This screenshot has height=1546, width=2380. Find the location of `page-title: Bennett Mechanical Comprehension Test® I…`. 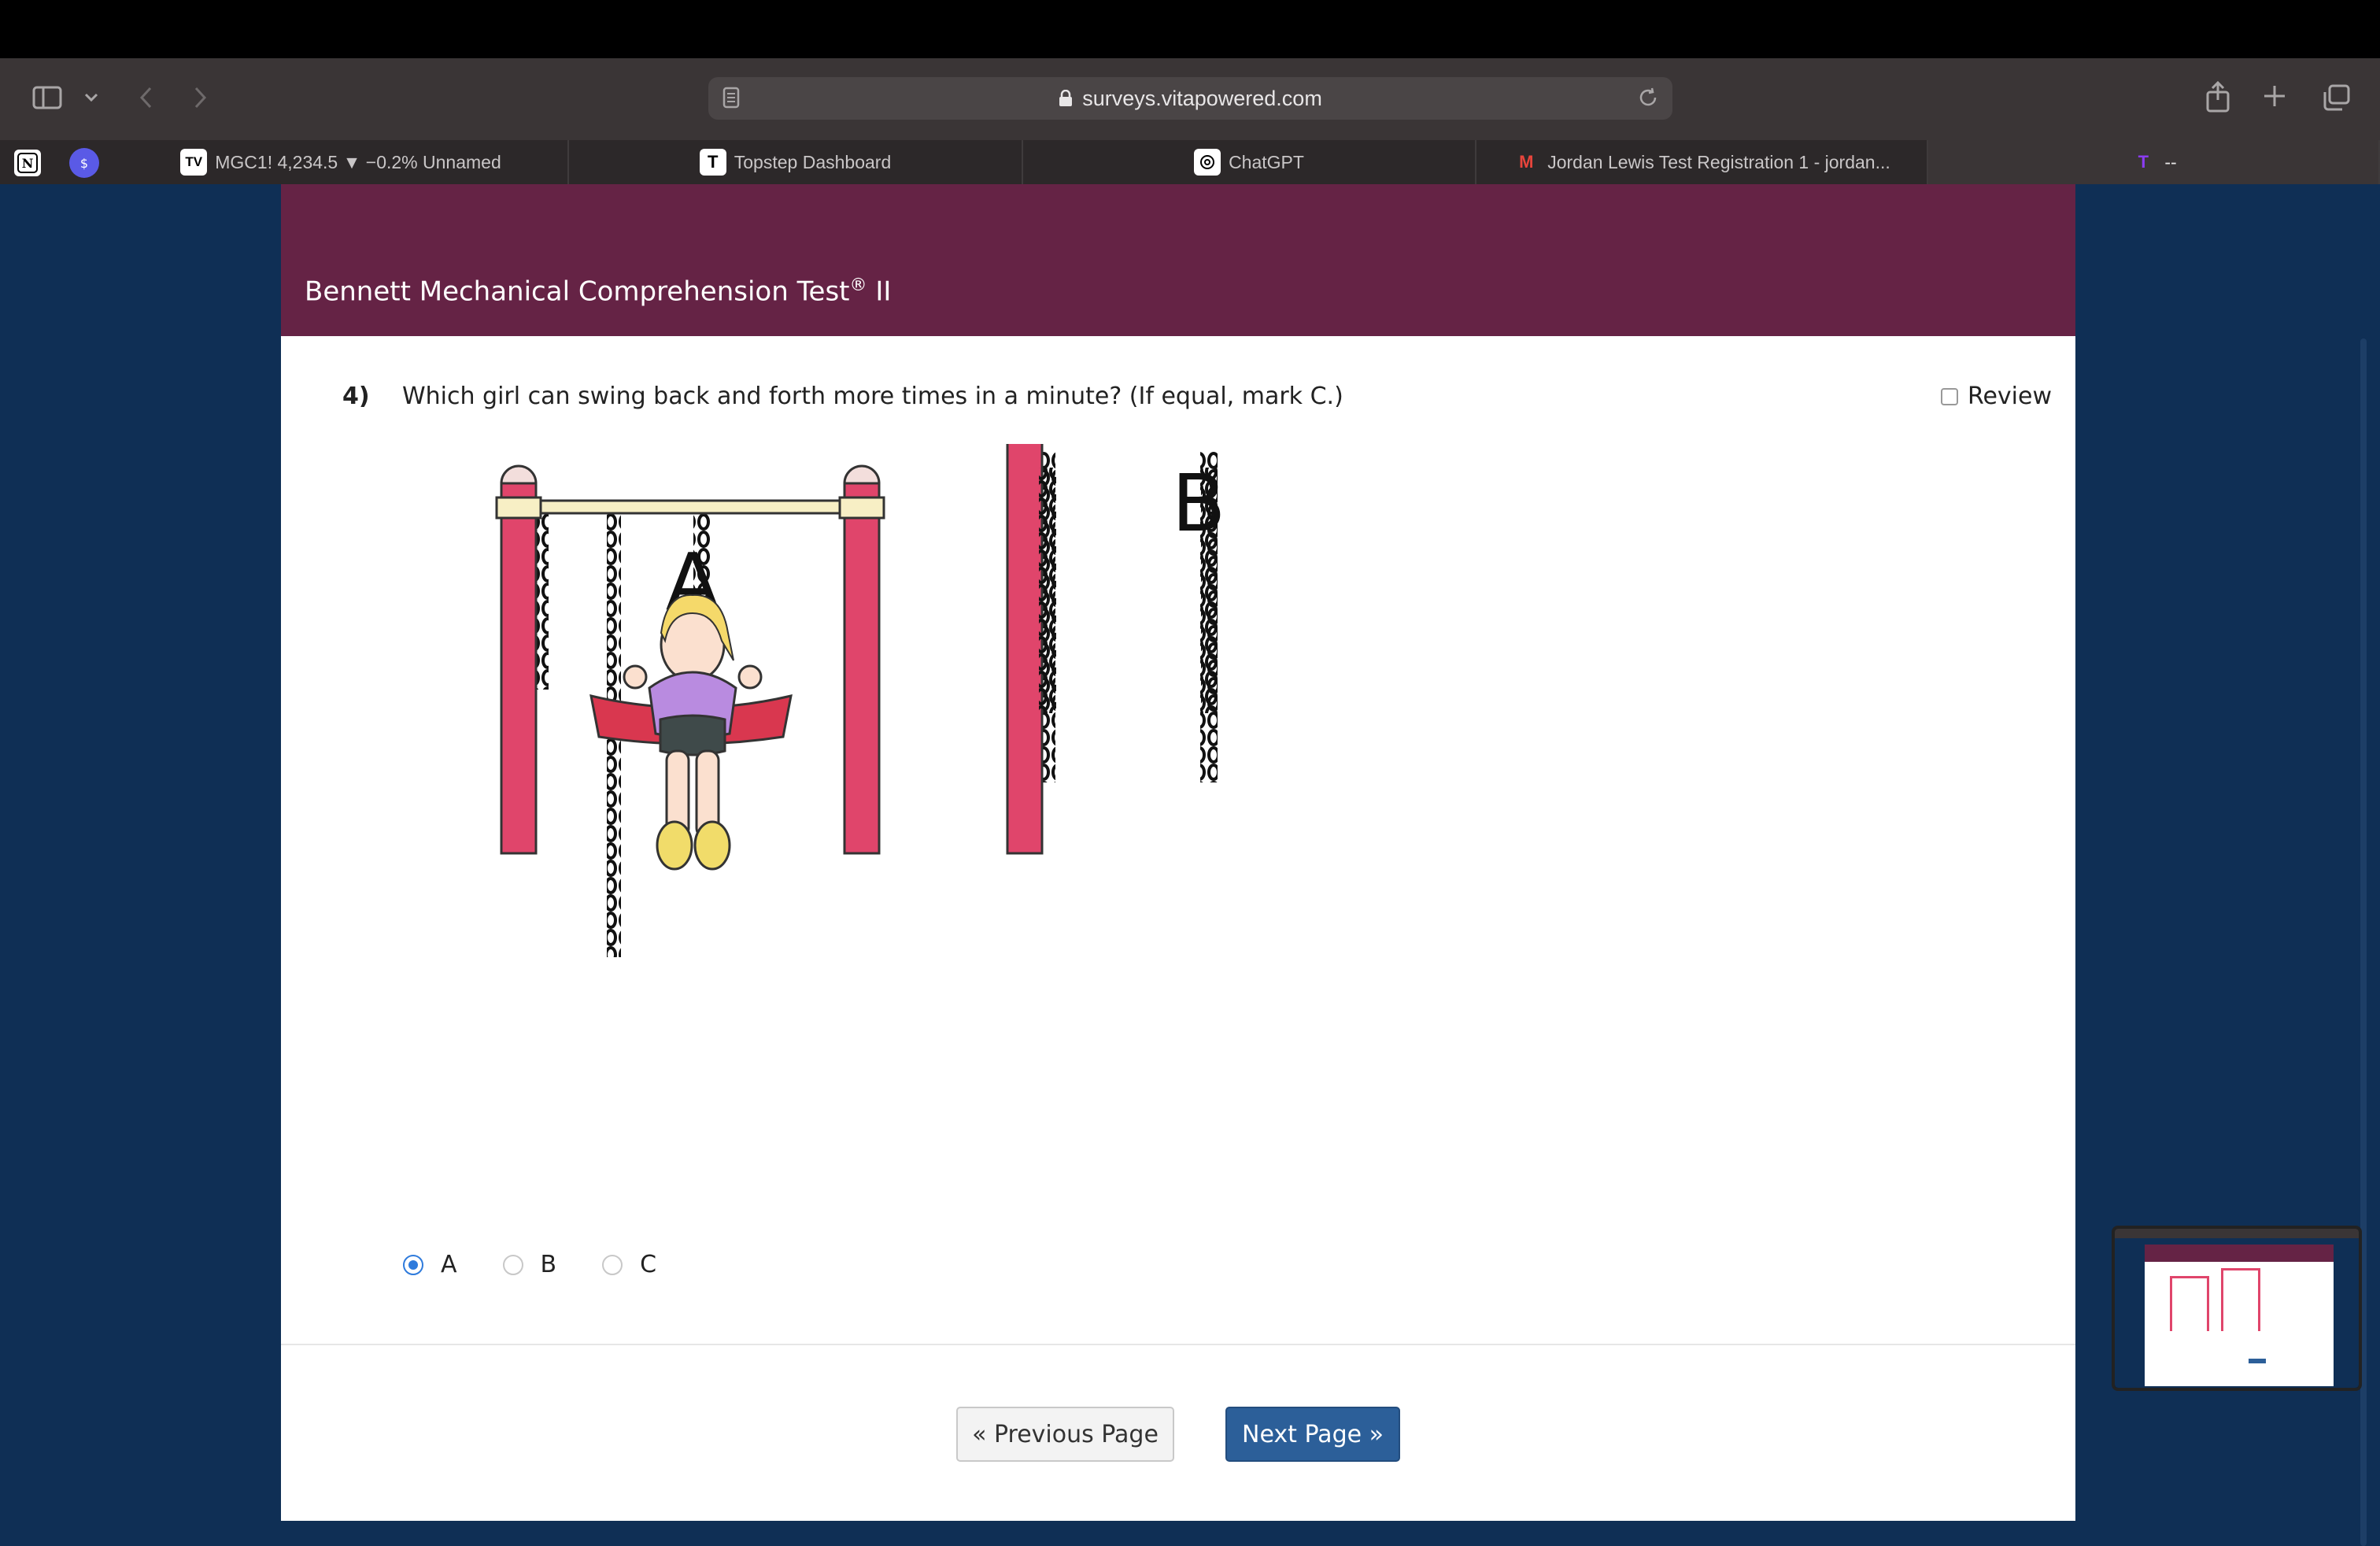

page-title: Bennett Mechanical Comprehension Test® I… is located at coordinates (598, 292).